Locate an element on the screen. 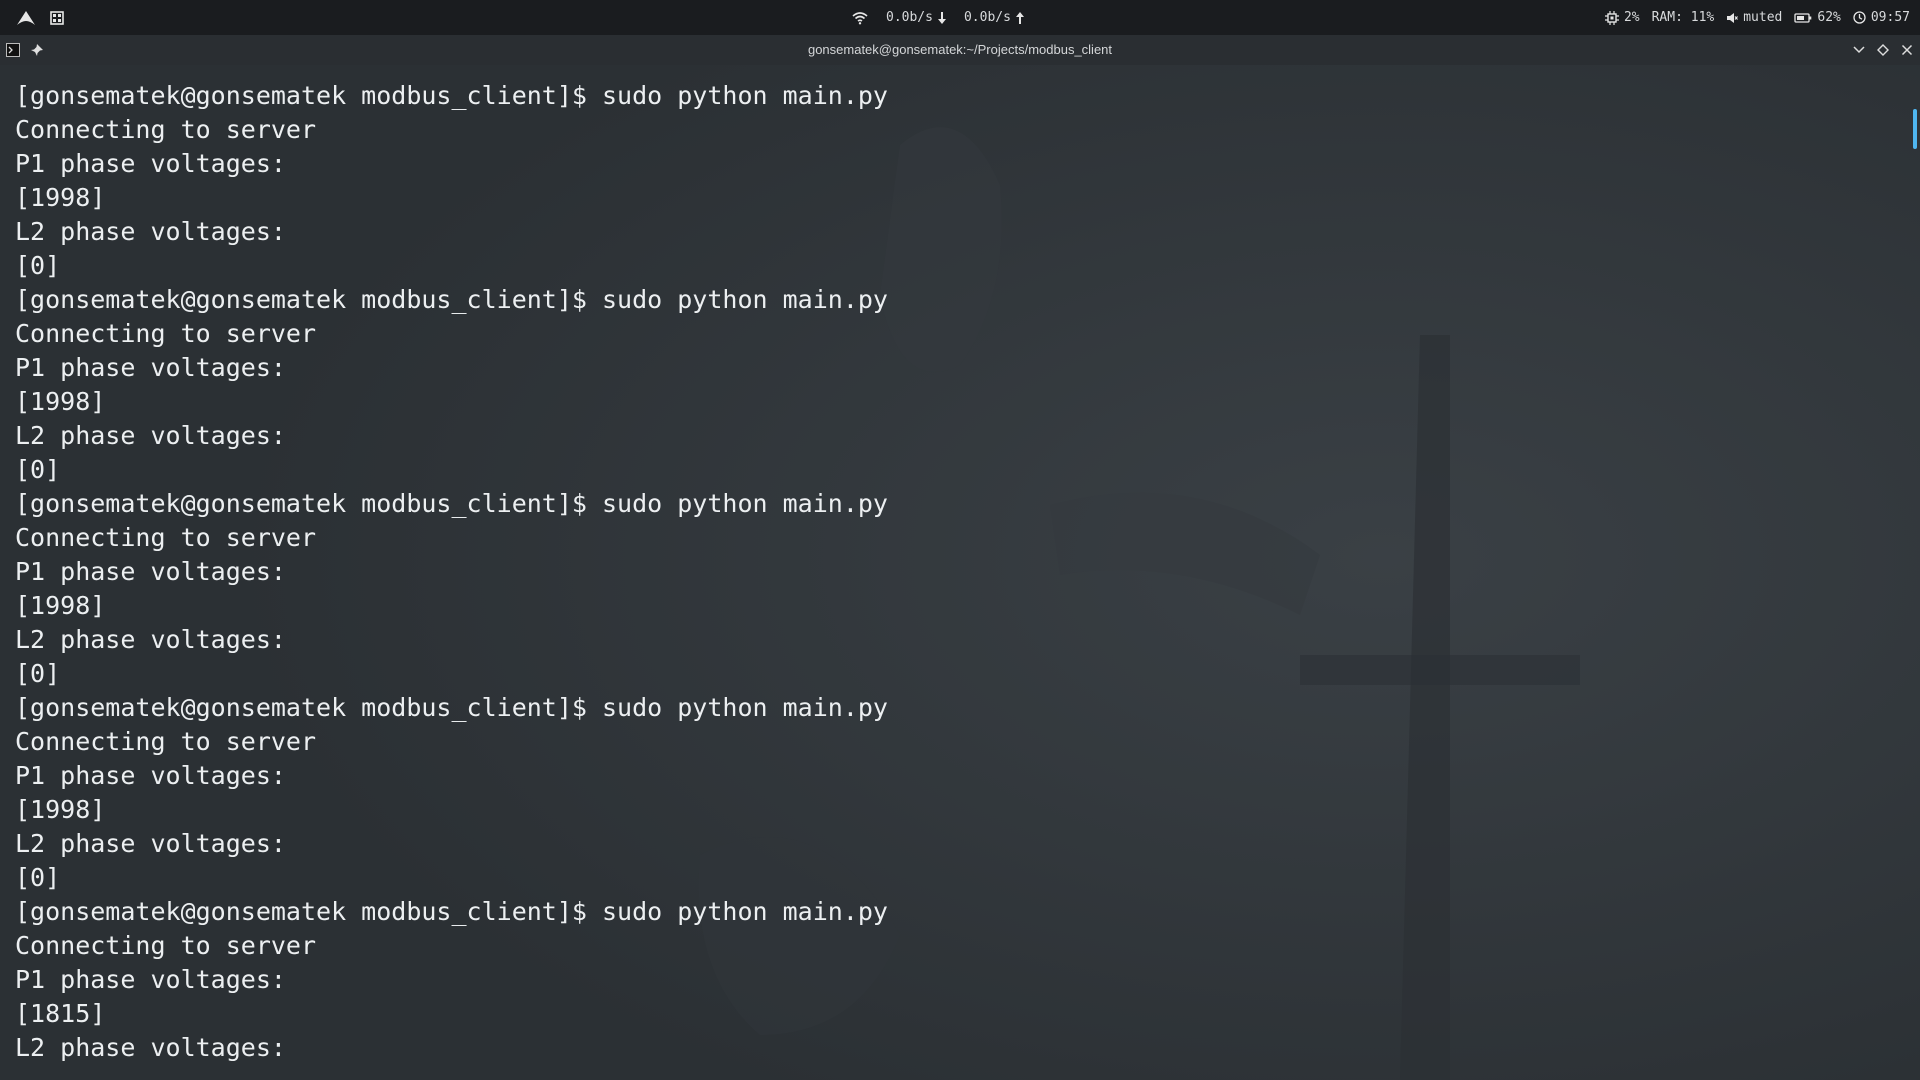 This screenshot has height=1080, width=1920. cpu-icon is located at coordinates (1611, 17).